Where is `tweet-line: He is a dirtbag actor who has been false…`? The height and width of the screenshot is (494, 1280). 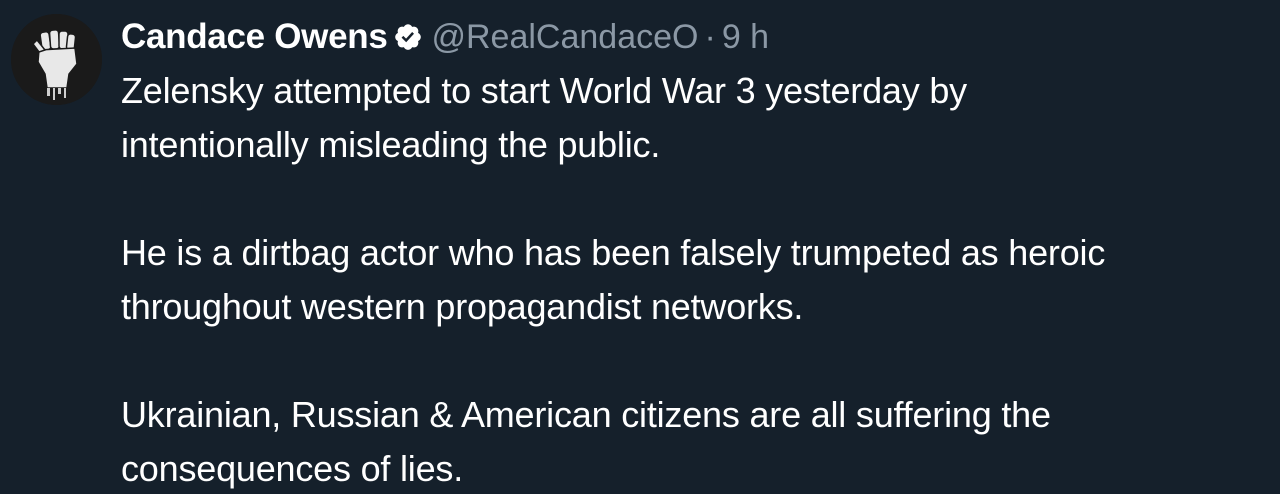
tweet-line: He is a dirtbag actor who has been false… is located at coordinates (613, 252).